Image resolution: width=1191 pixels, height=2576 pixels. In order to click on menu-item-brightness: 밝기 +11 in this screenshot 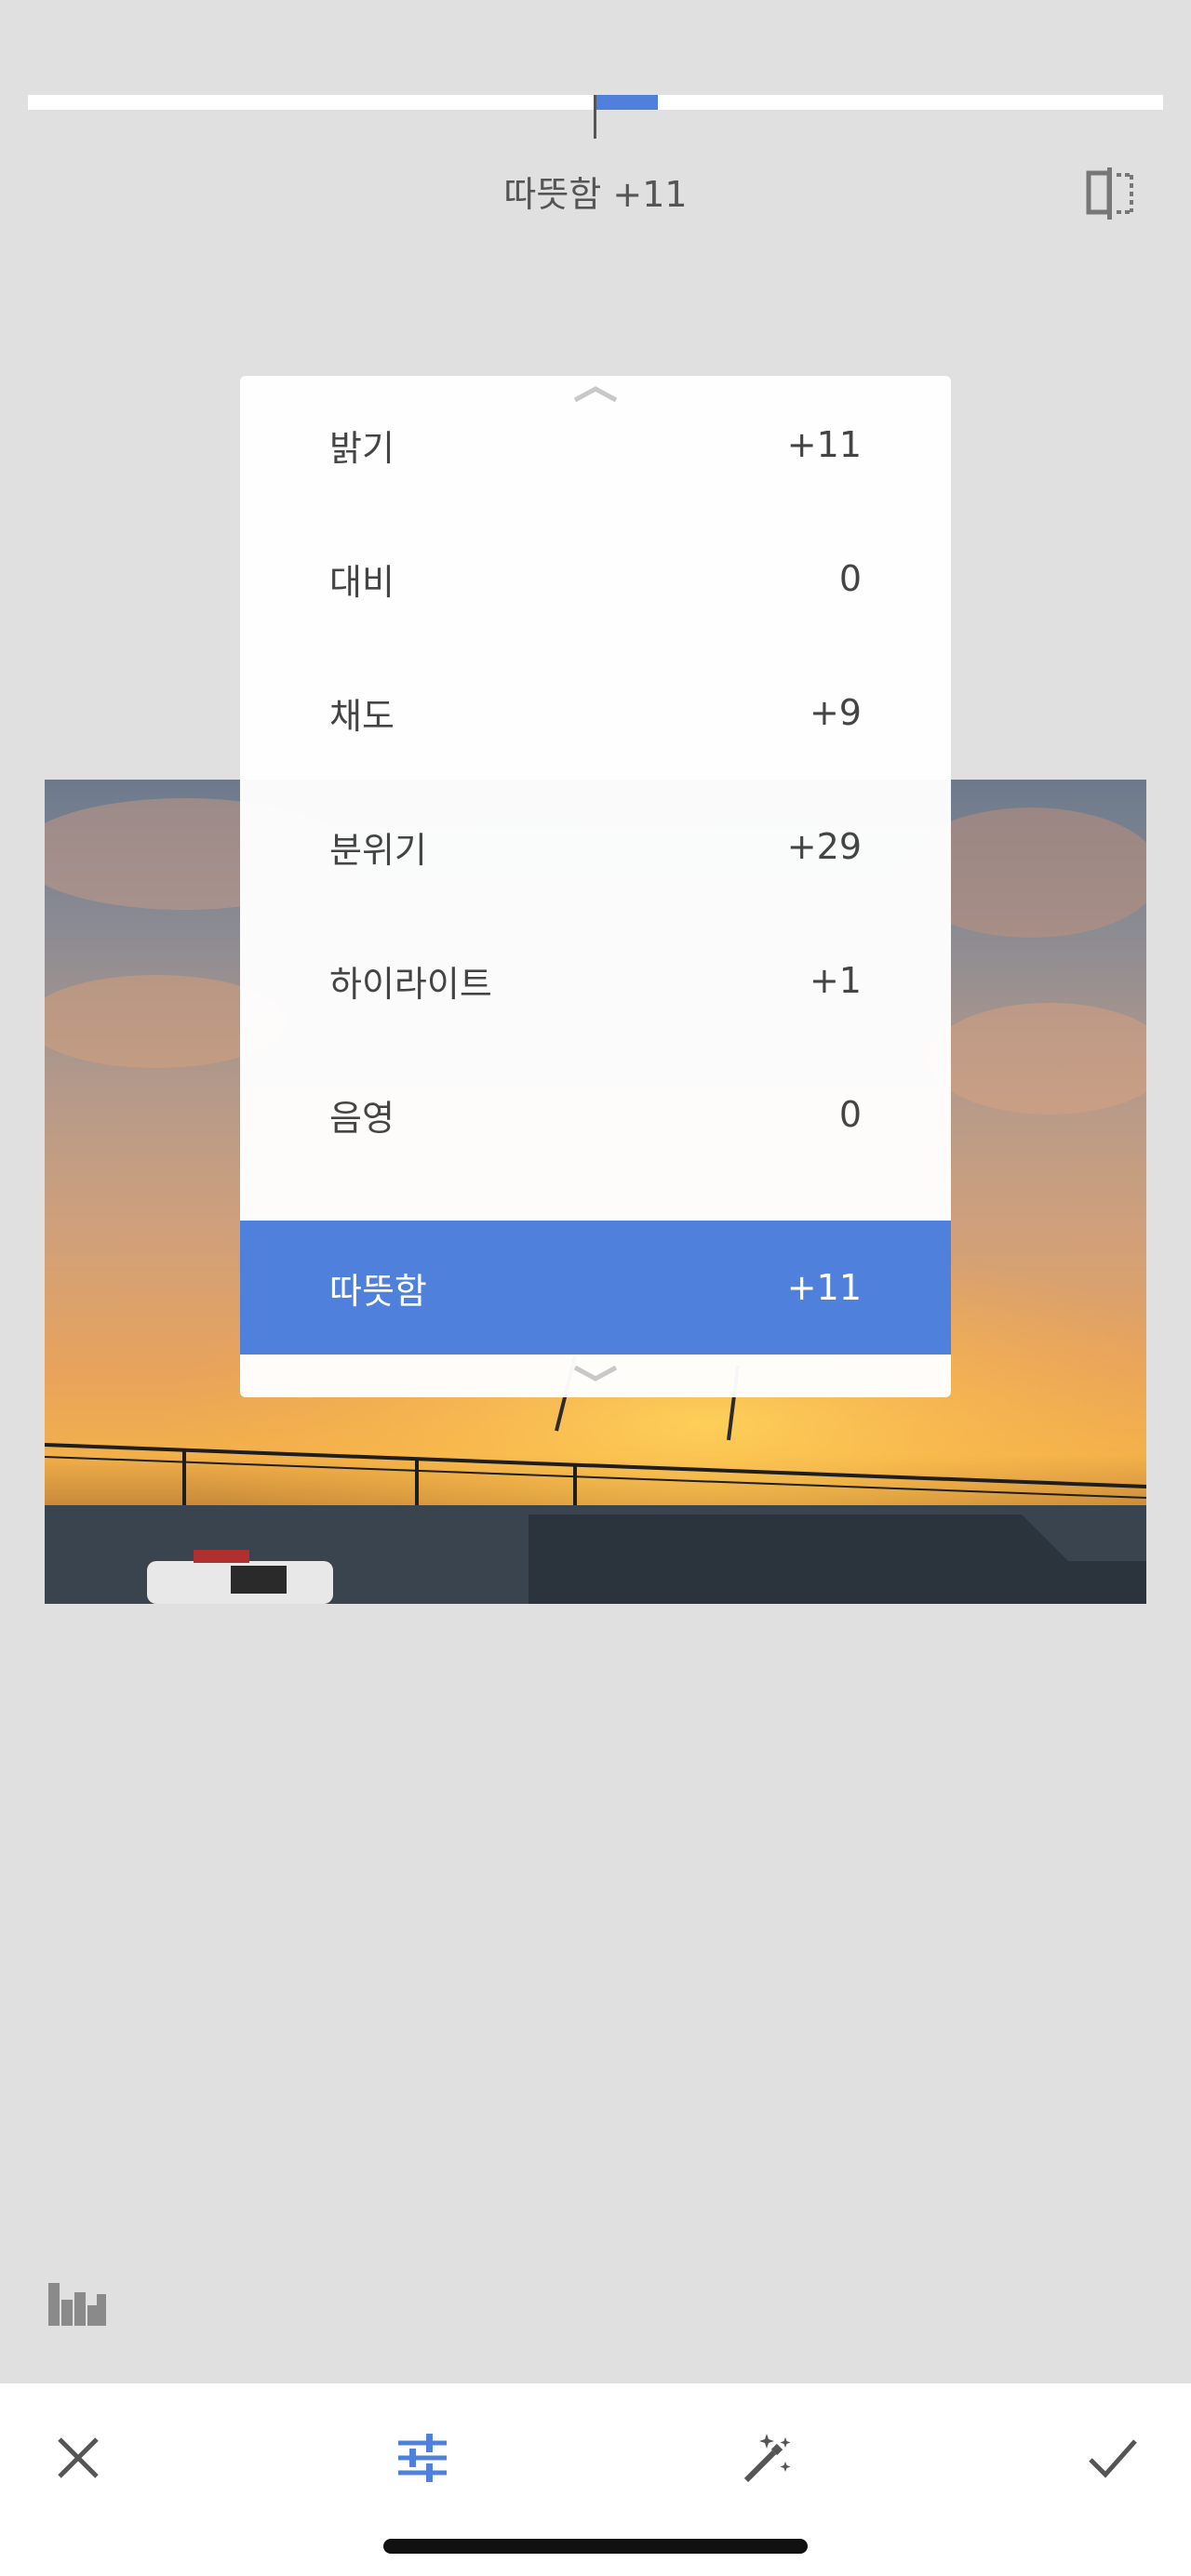, I will do `click(595, 445)`.